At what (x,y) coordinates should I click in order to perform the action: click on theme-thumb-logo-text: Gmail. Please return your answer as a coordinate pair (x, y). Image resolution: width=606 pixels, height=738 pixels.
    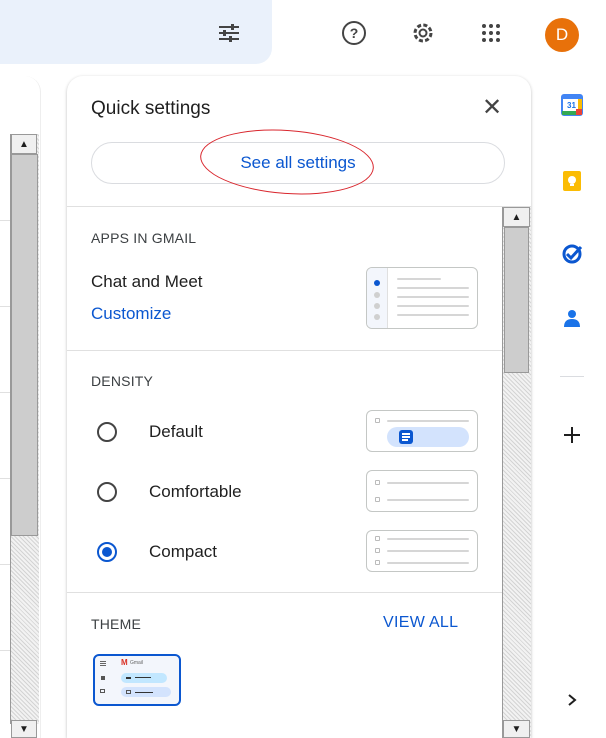
    Looking at the image, I should click on (137, 663).